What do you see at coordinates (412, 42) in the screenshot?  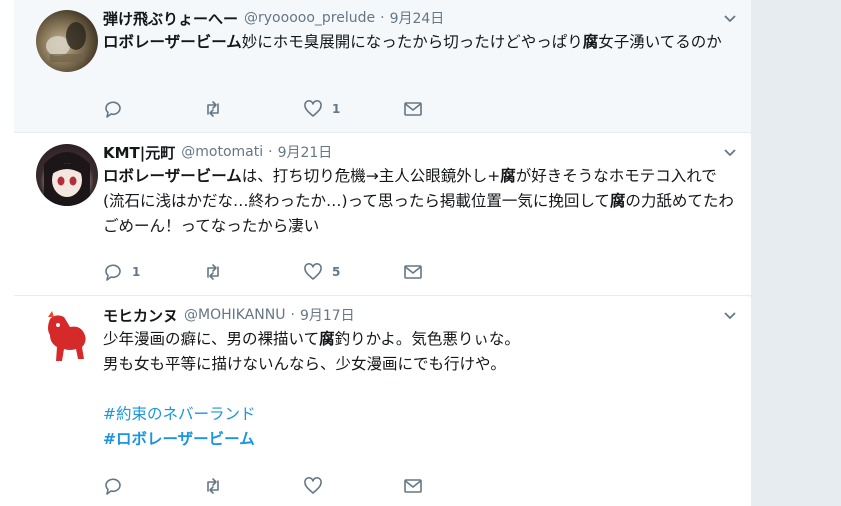 I see `text-segment: 妙にホモ臭展開になったから切ったけどやっぱり` at bounding box center [412, 42].